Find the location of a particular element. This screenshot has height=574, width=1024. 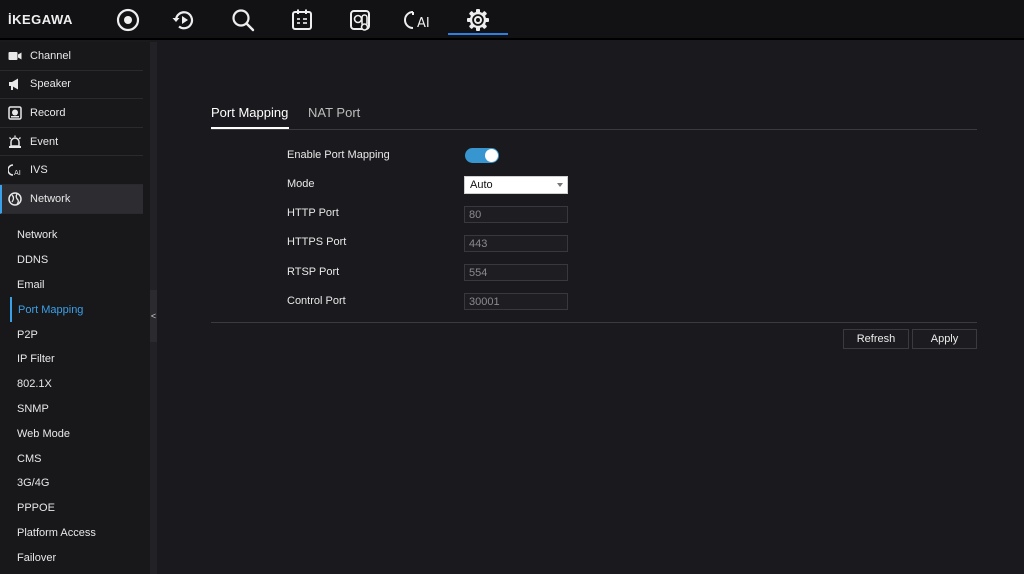

subnav-item-port-mapping: Port Mapping is located at coordinates (76, 310).